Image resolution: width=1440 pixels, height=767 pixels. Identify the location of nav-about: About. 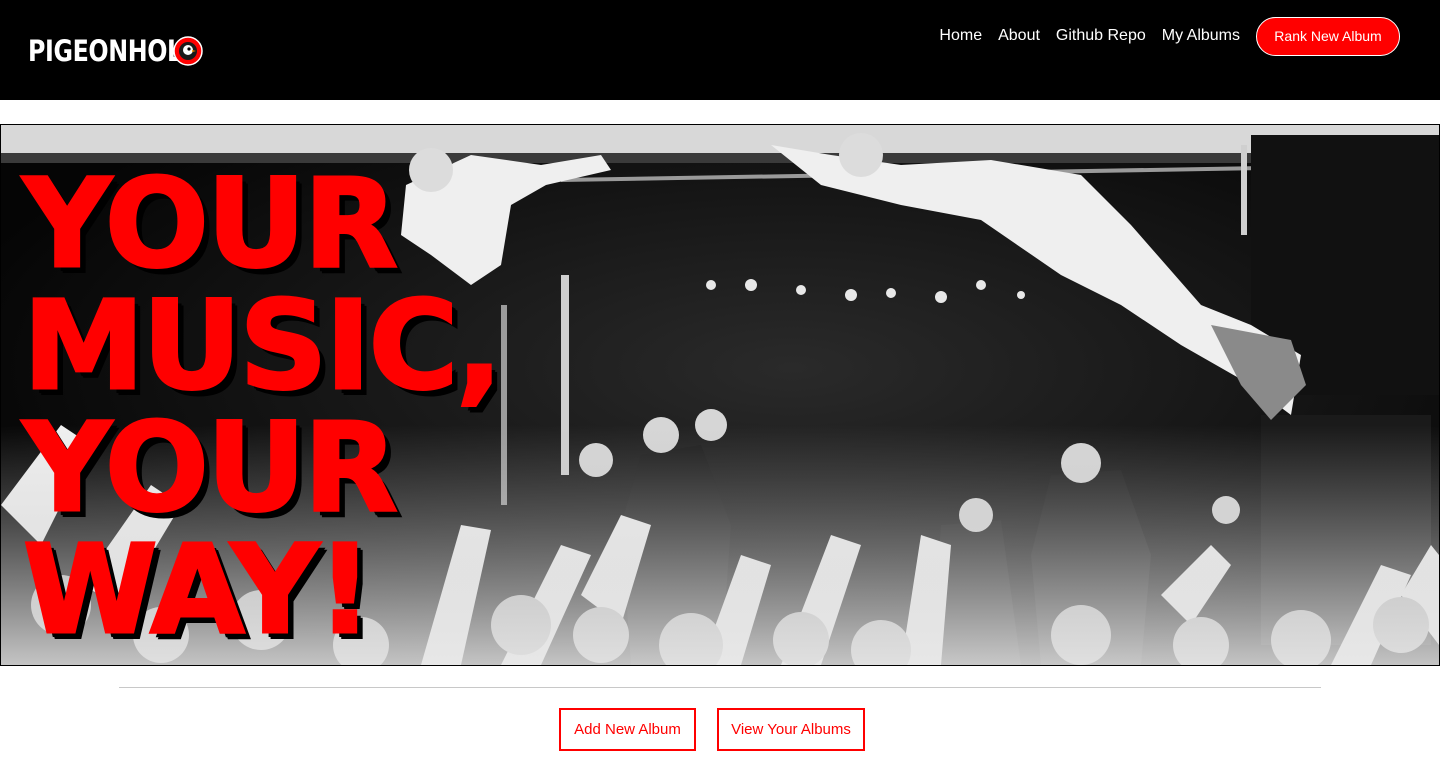
(1019, 36).